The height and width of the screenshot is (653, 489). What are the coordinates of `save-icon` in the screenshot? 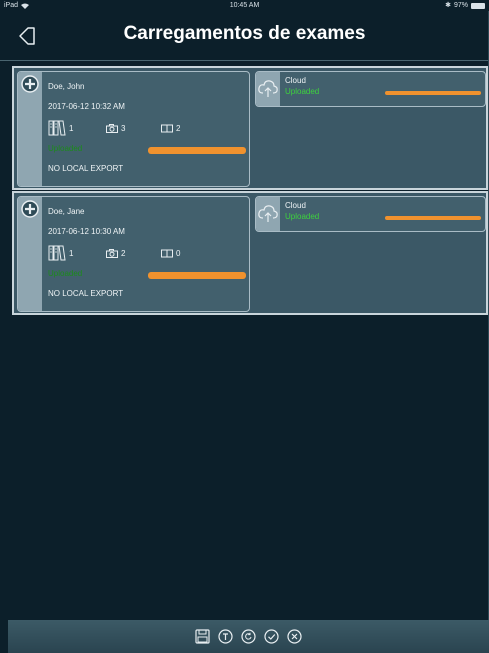 It's located at (202, 636).